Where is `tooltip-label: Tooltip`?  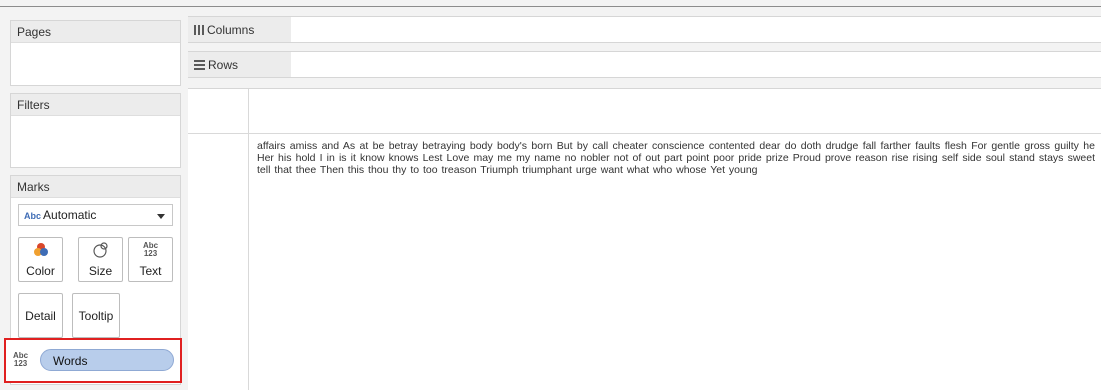
tooltip-label: Tooltip is located at coordinates (96, 316).